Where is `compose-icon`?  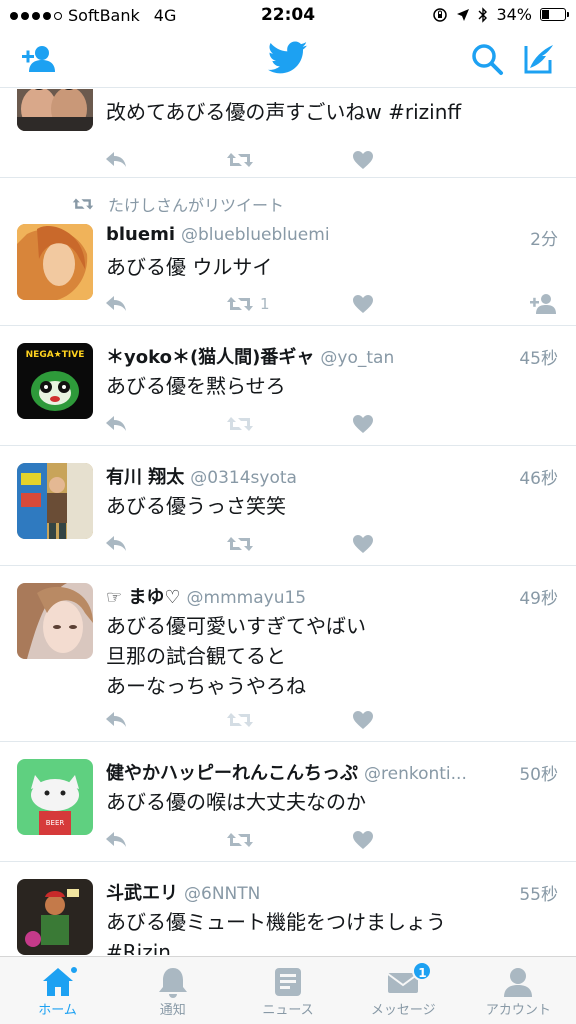
compose-icon is located at coordinates (540, 60).